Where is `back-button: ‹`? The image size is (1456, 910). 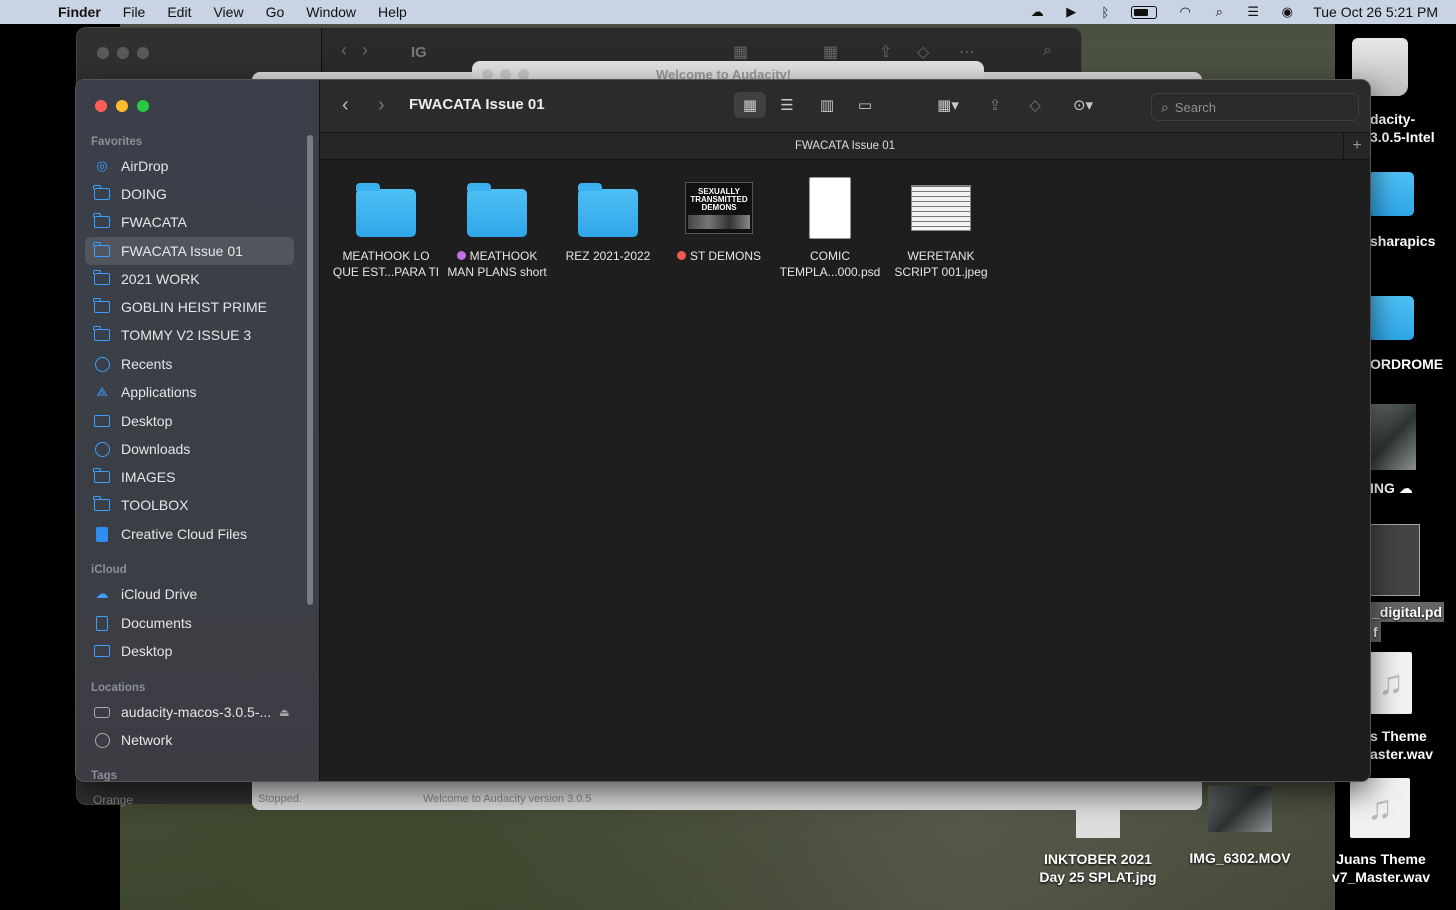
back-button: ‹ is located at coordinates (345, 105).